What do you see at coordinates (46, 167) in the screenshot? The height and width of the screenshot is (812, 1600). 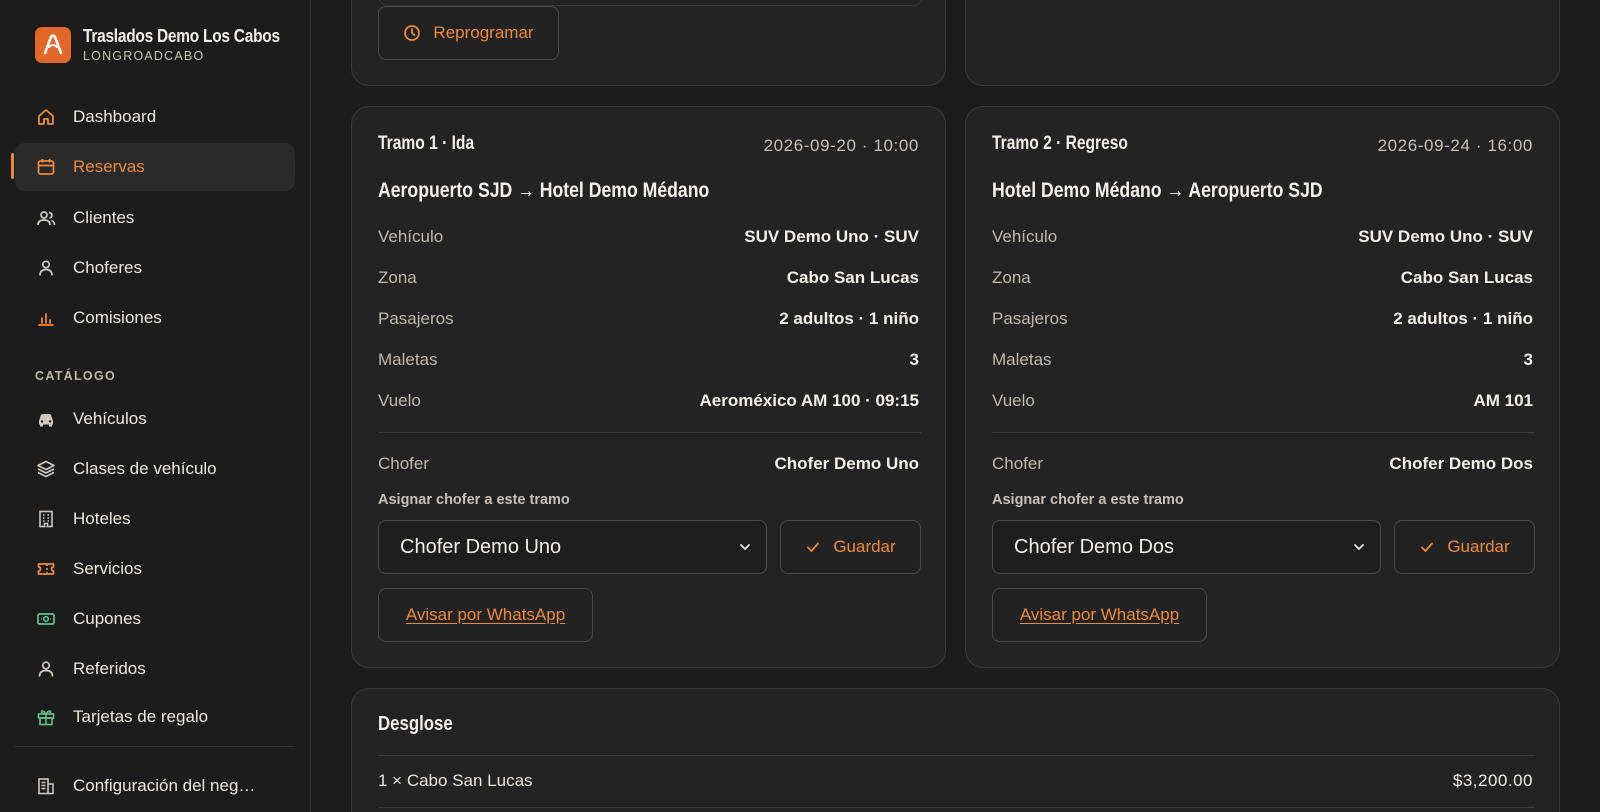 I see `calendar-icon` at bounding box center [46, 167].